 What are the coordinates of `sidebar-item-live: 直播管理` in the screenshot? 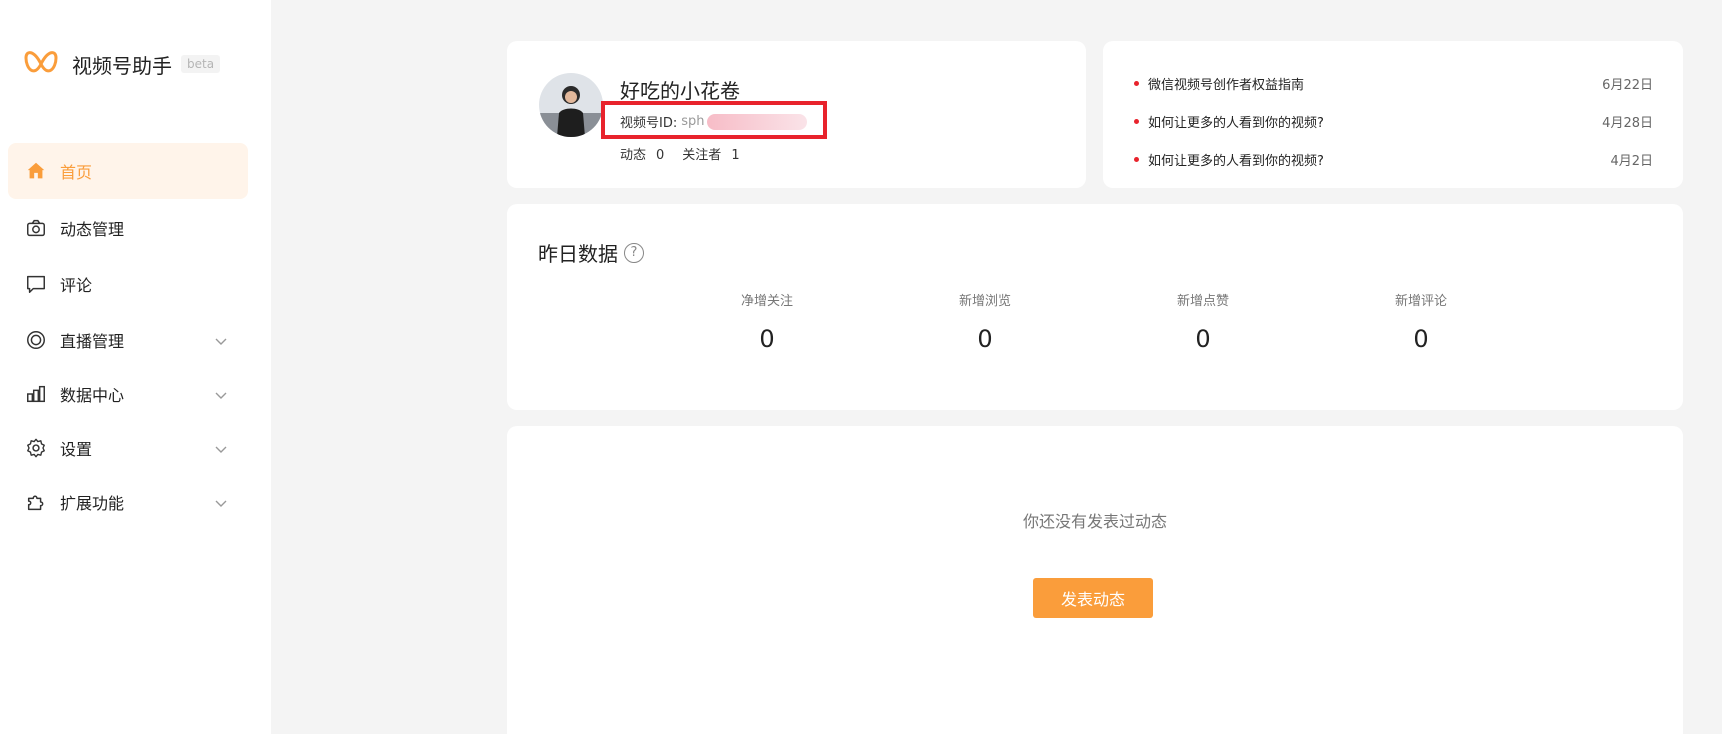 It's located at (128, 340).